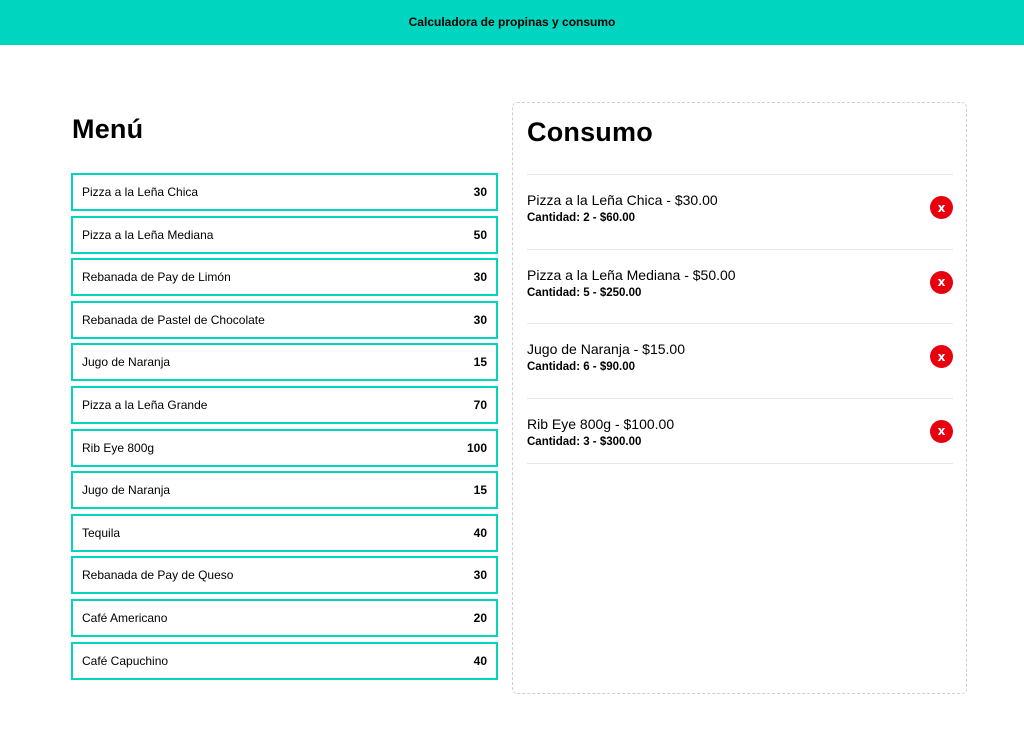  What do you see at coordinates (601, 423) in the screenshot?
I see `order-item-title: Rib Eye 800g - $100.00` at bounding box center [601, 423].